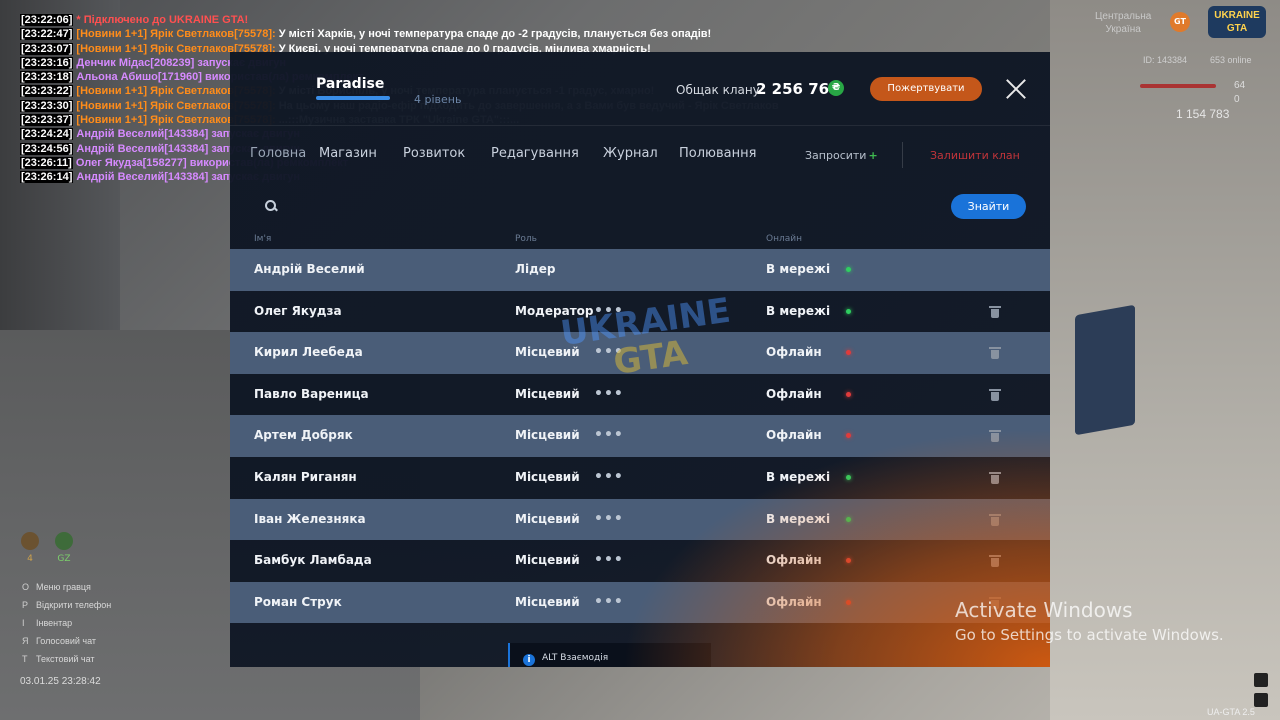 The image size is (1280, 720). Describe the element at coordinates (535, 153) in the screenshot. I see `tab-editing: Редагування` at that location.